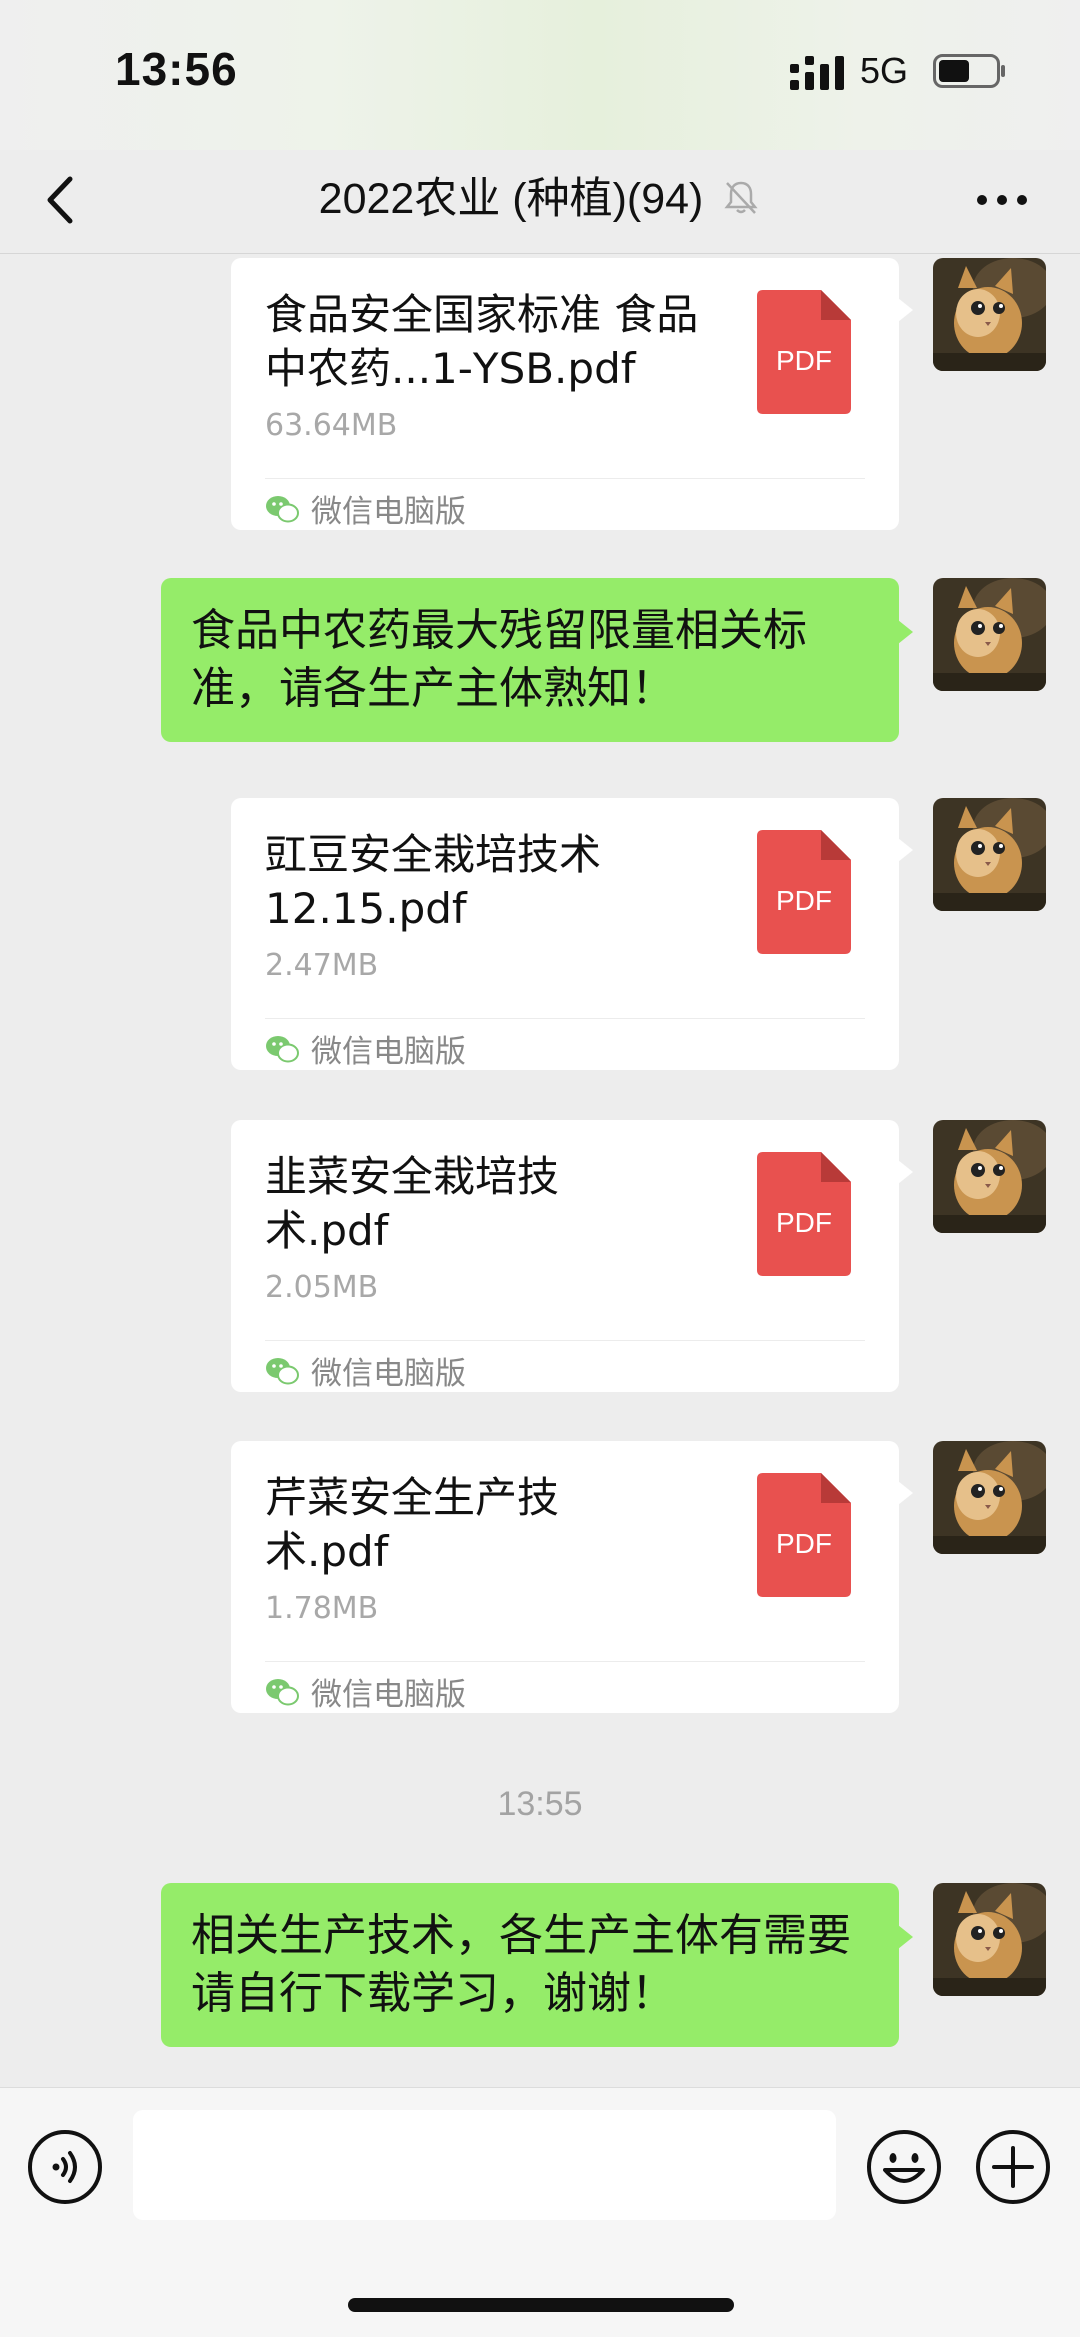 This screenshot has width=1080, height=2337. Describe the element at coordinates (412, 1203) in the screenshot. I see `file-name: 韭菜安全栽培技术.pdf` at that location.